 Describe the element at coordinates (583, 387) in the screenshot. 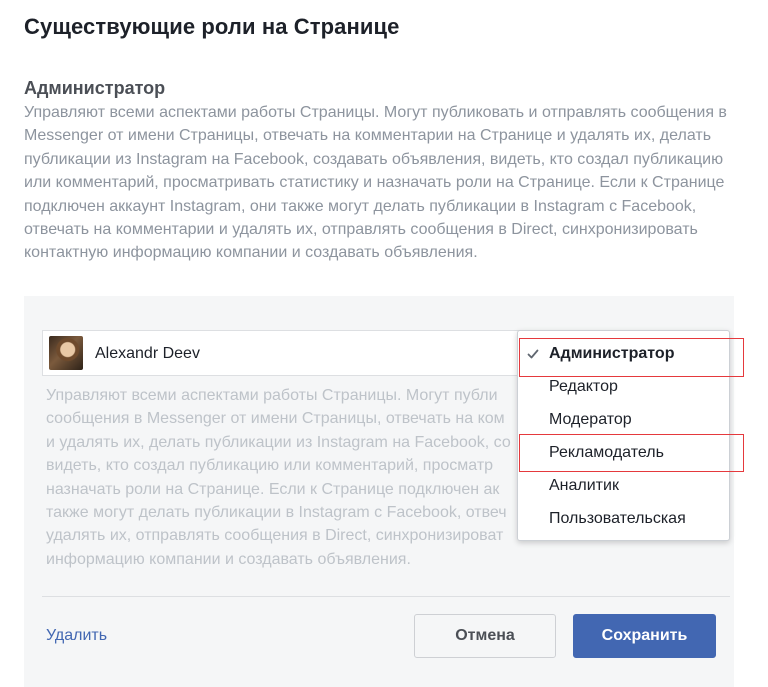

I see `dropdown-option-editor: Редактор` at that location.